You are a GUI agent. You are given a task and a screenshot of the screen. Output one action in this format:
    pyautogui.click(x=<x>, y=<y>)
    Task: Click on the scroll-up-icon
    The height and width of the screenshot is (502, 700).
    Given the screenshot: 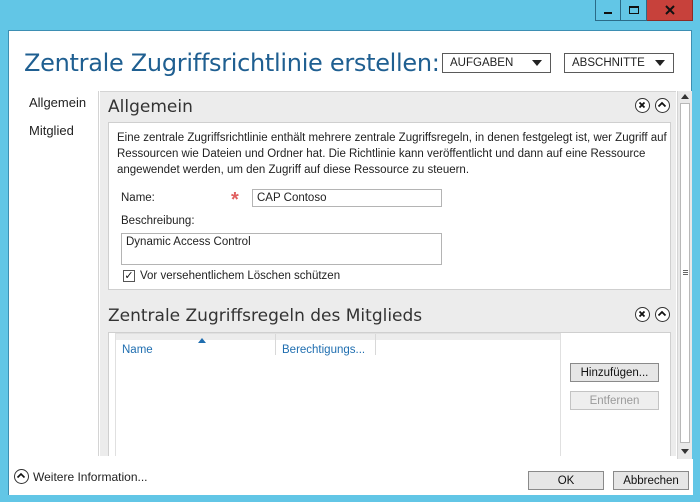 What is the action you would take?
    pyautogui.click(x=685, y=96)
    